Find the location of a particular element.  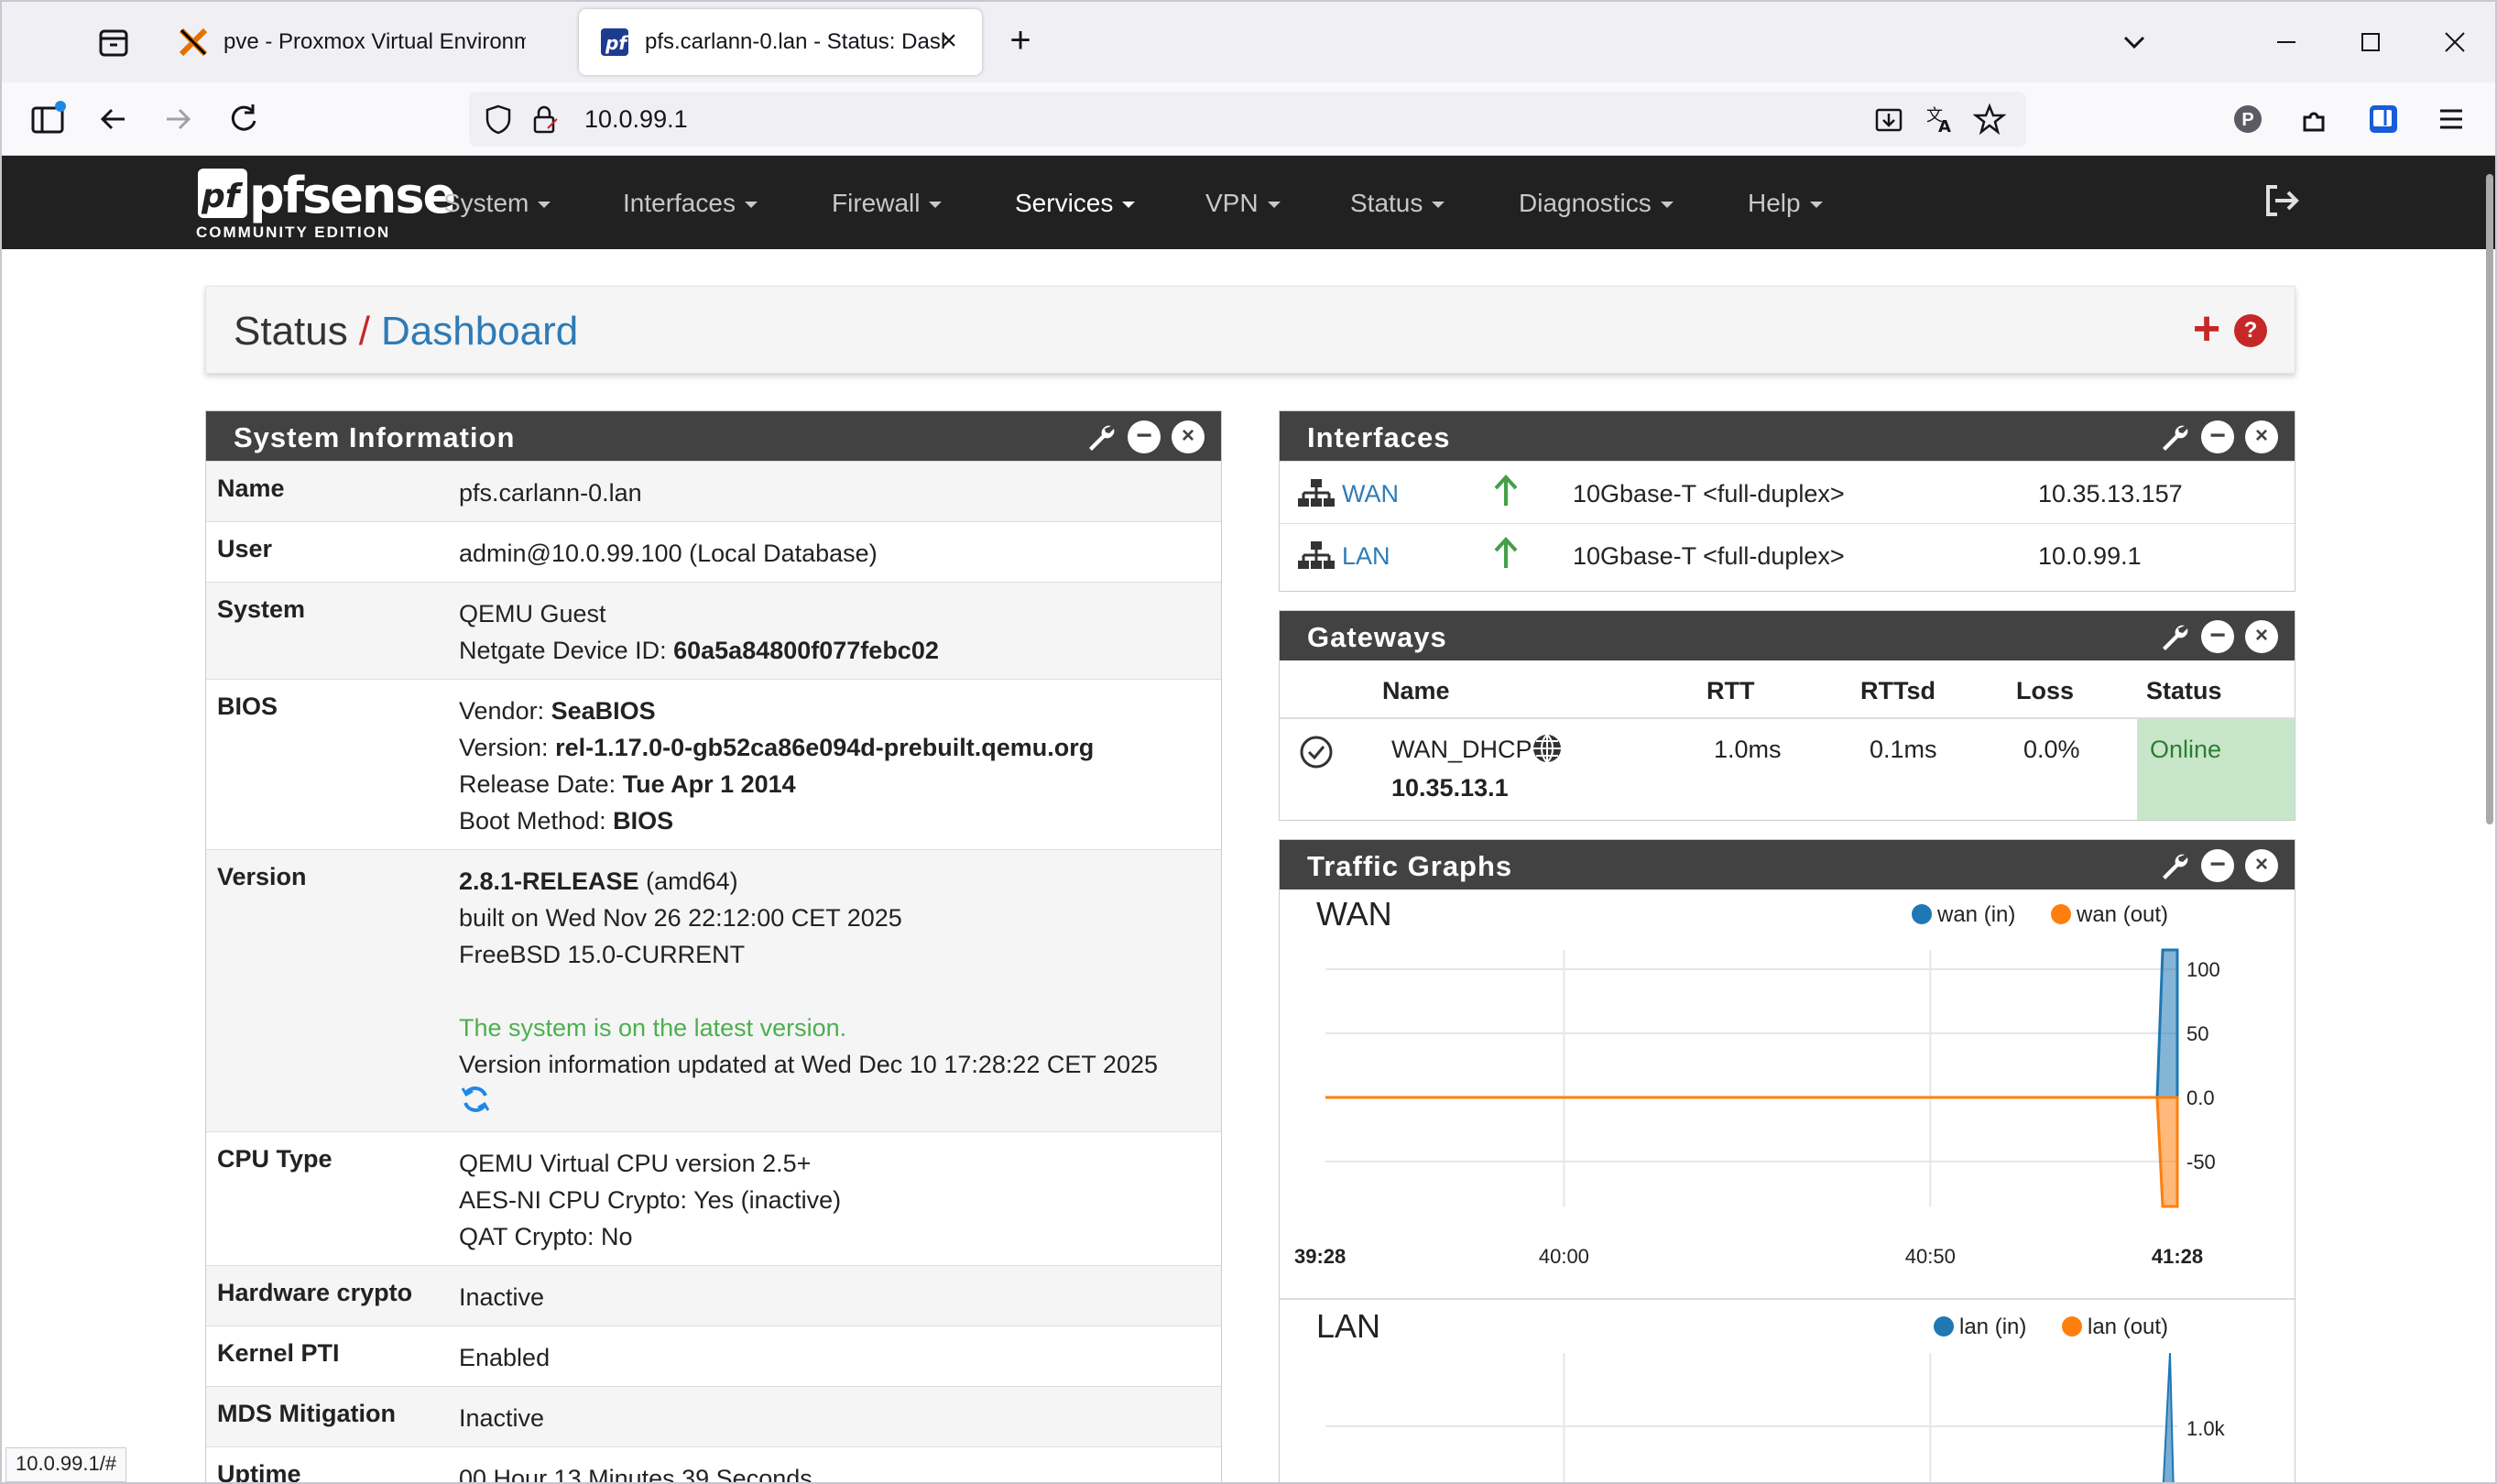

tab-proxmox: pve - Proxmox Virtual Environment is located at coordinates (359, 42).